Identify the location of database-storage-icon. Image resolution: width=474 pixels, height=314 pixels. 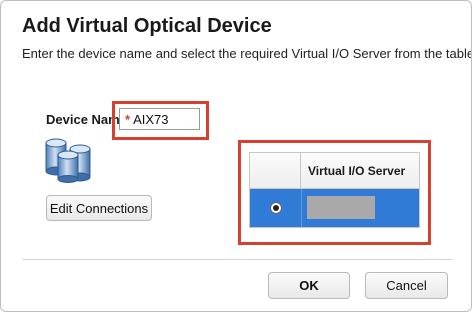
(68, 160).